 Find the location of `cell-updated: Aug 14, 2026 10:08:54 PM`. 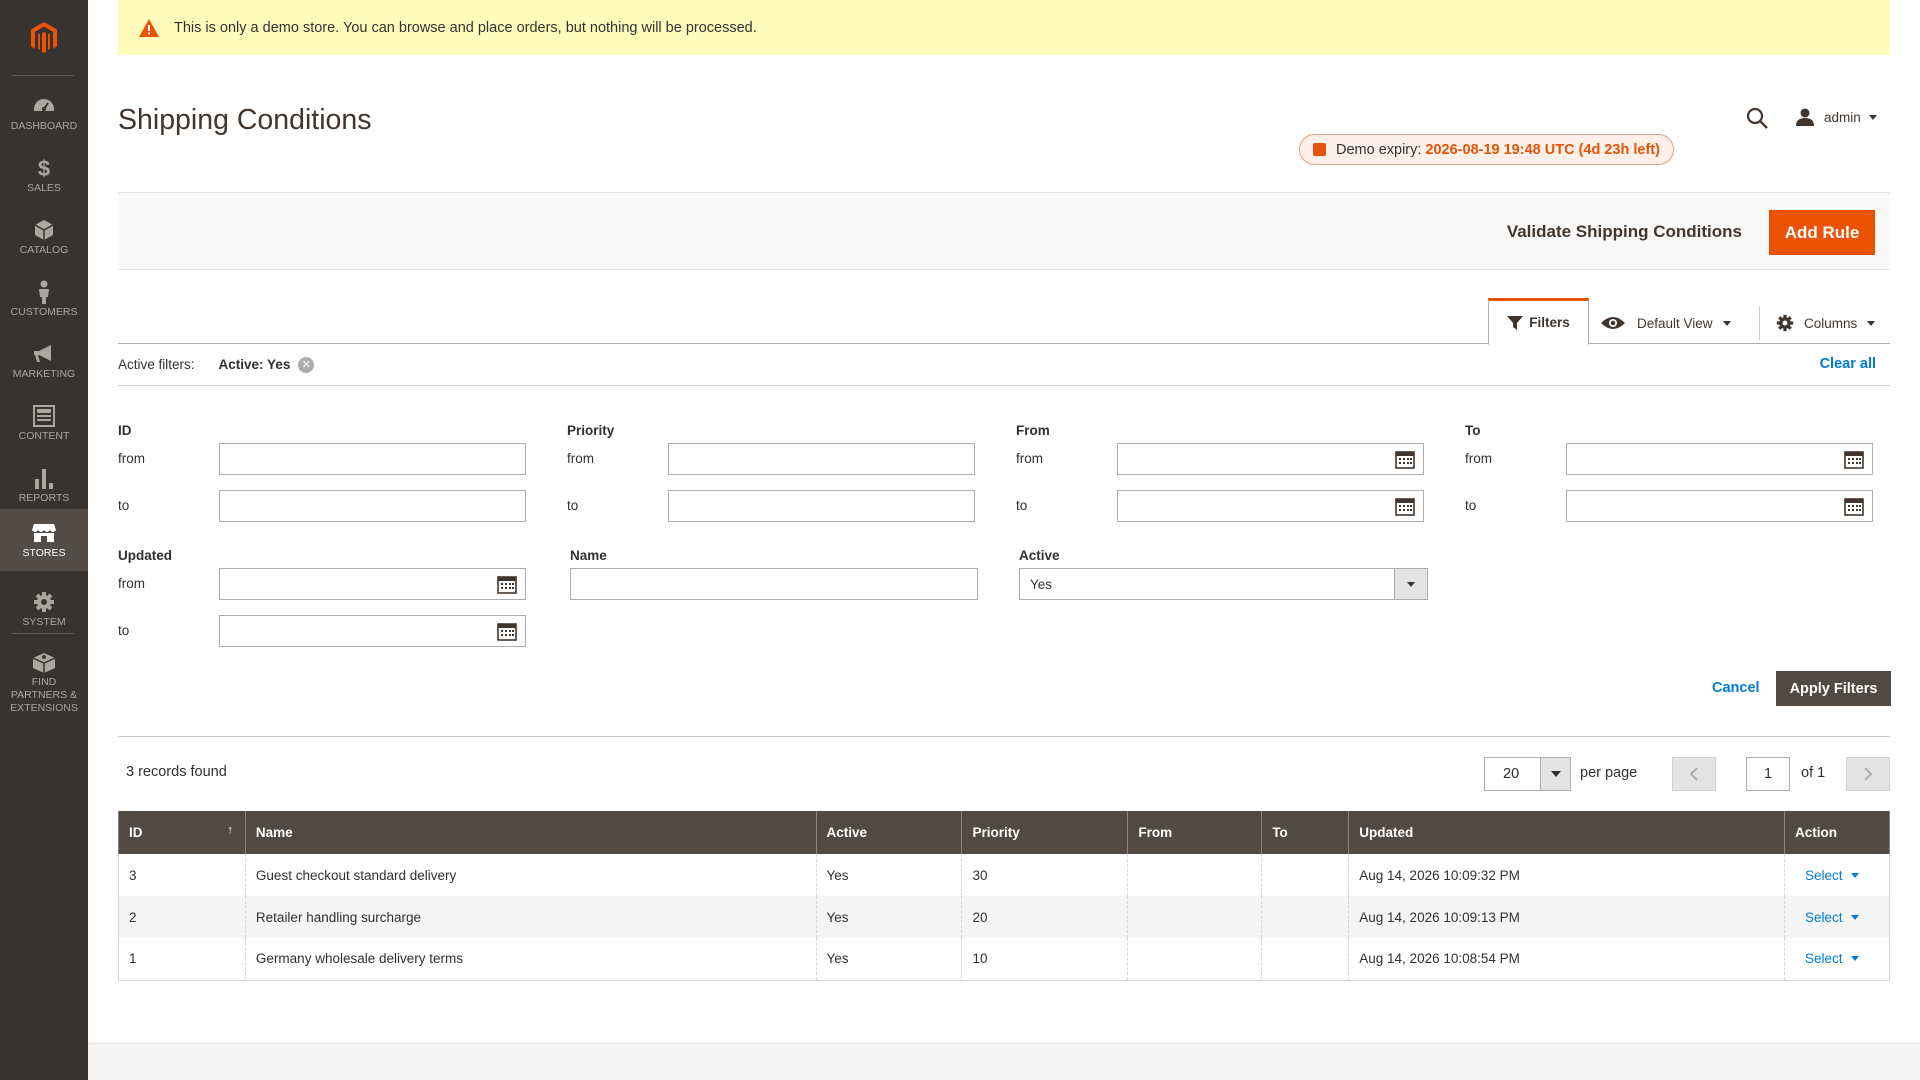

cell-updated: Aug 14, 2026 10:08:54 PM is located at coordinates (1566, 959).